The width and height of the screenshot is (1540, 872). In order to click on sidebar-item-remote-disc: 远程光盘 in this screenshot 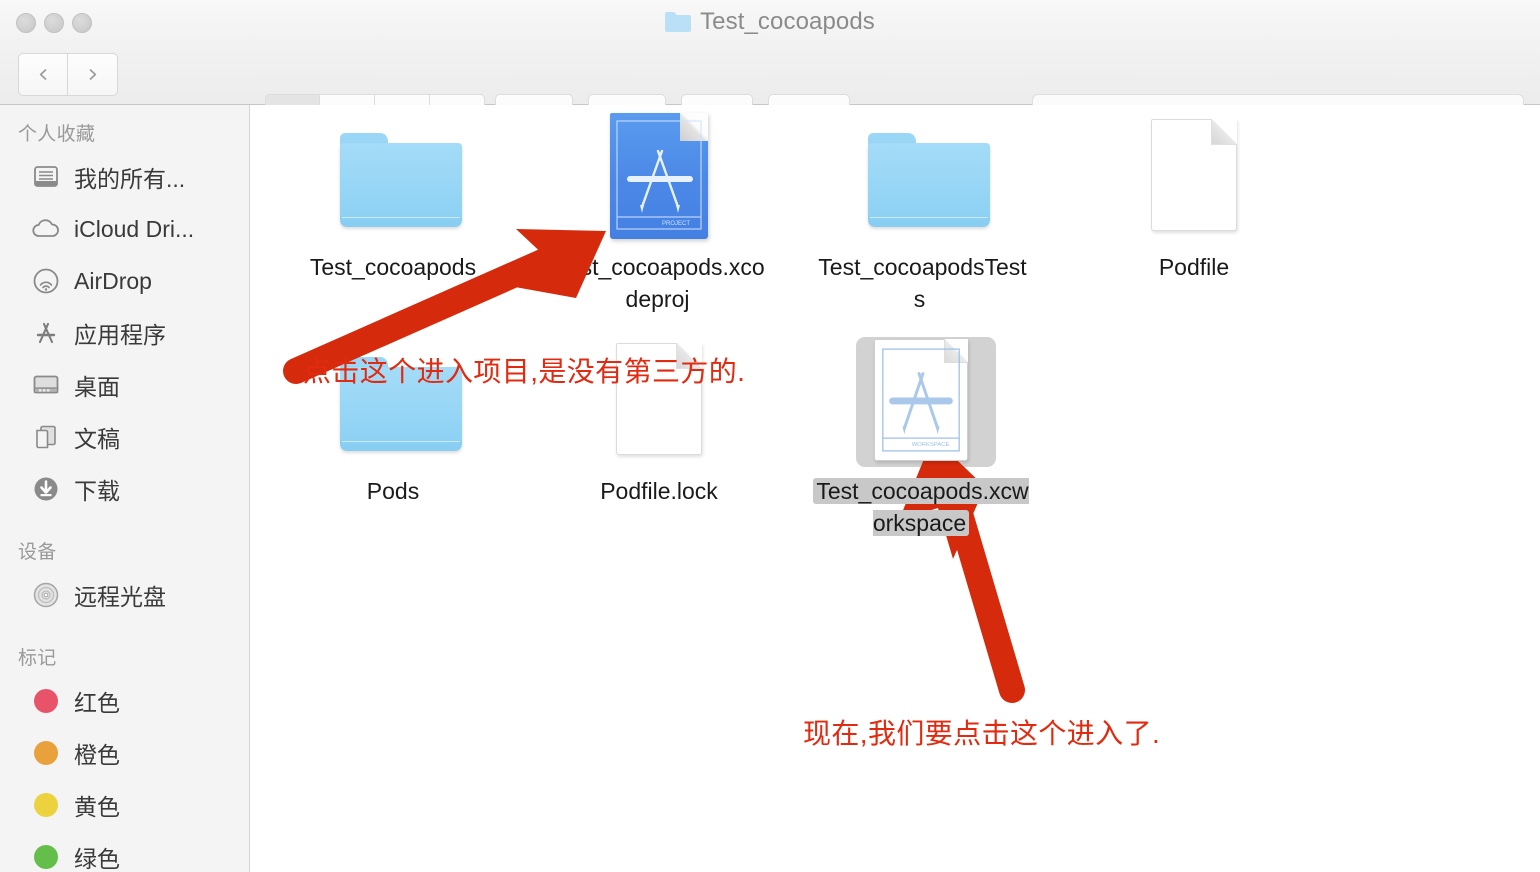, I will do `click(124, 595)`.